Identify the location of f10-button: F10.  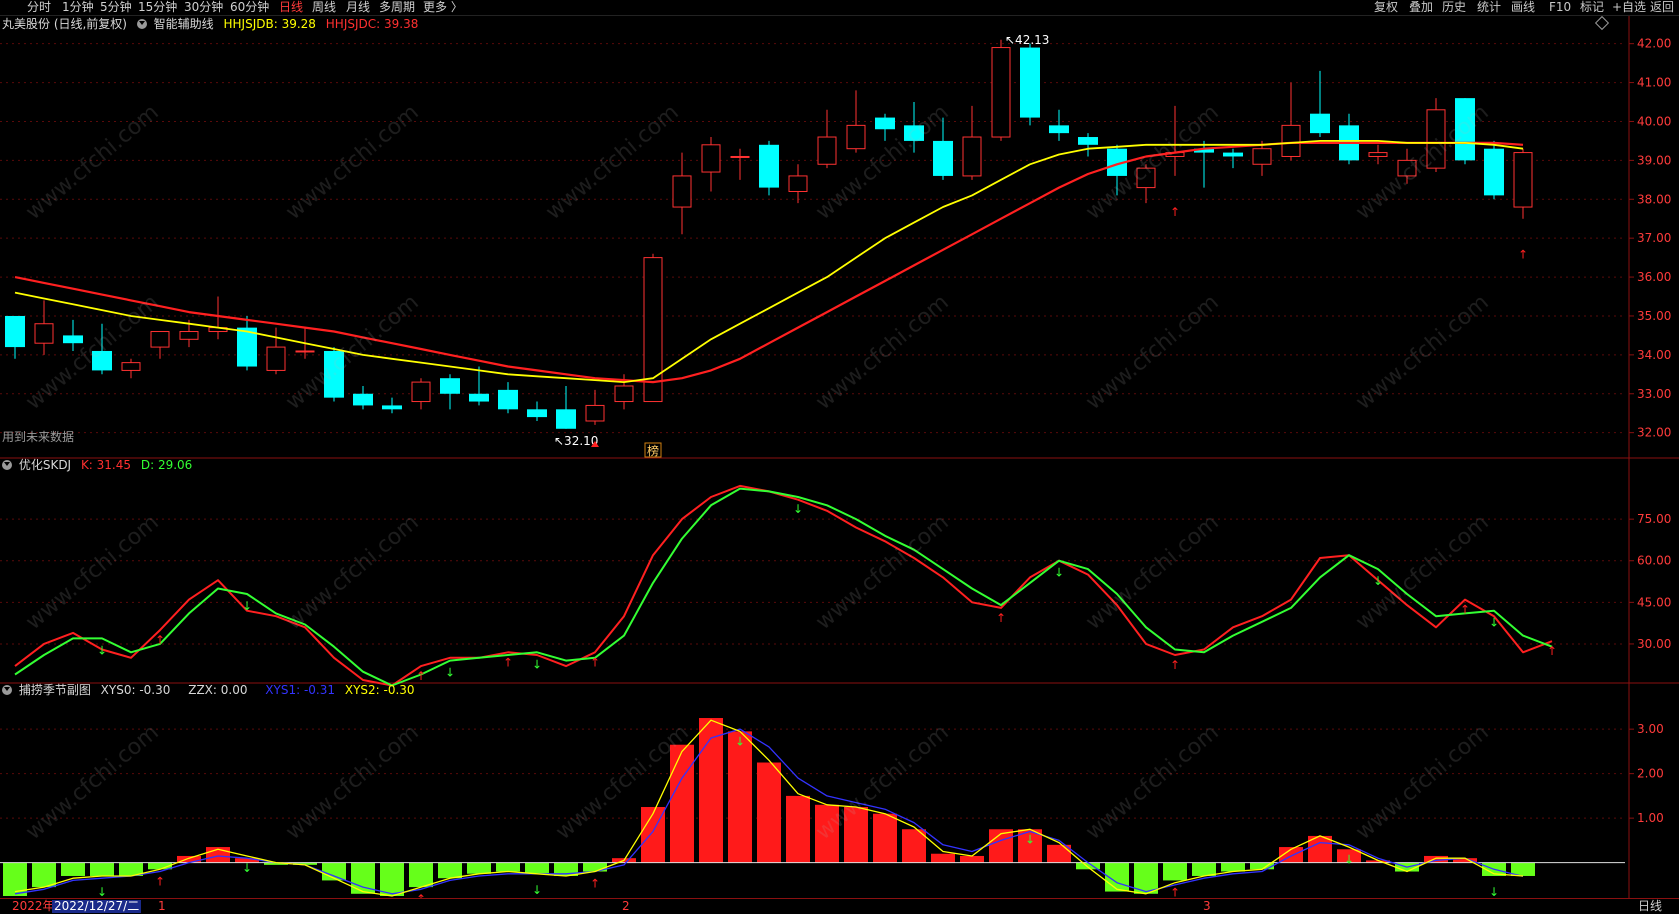
(1560, 7).